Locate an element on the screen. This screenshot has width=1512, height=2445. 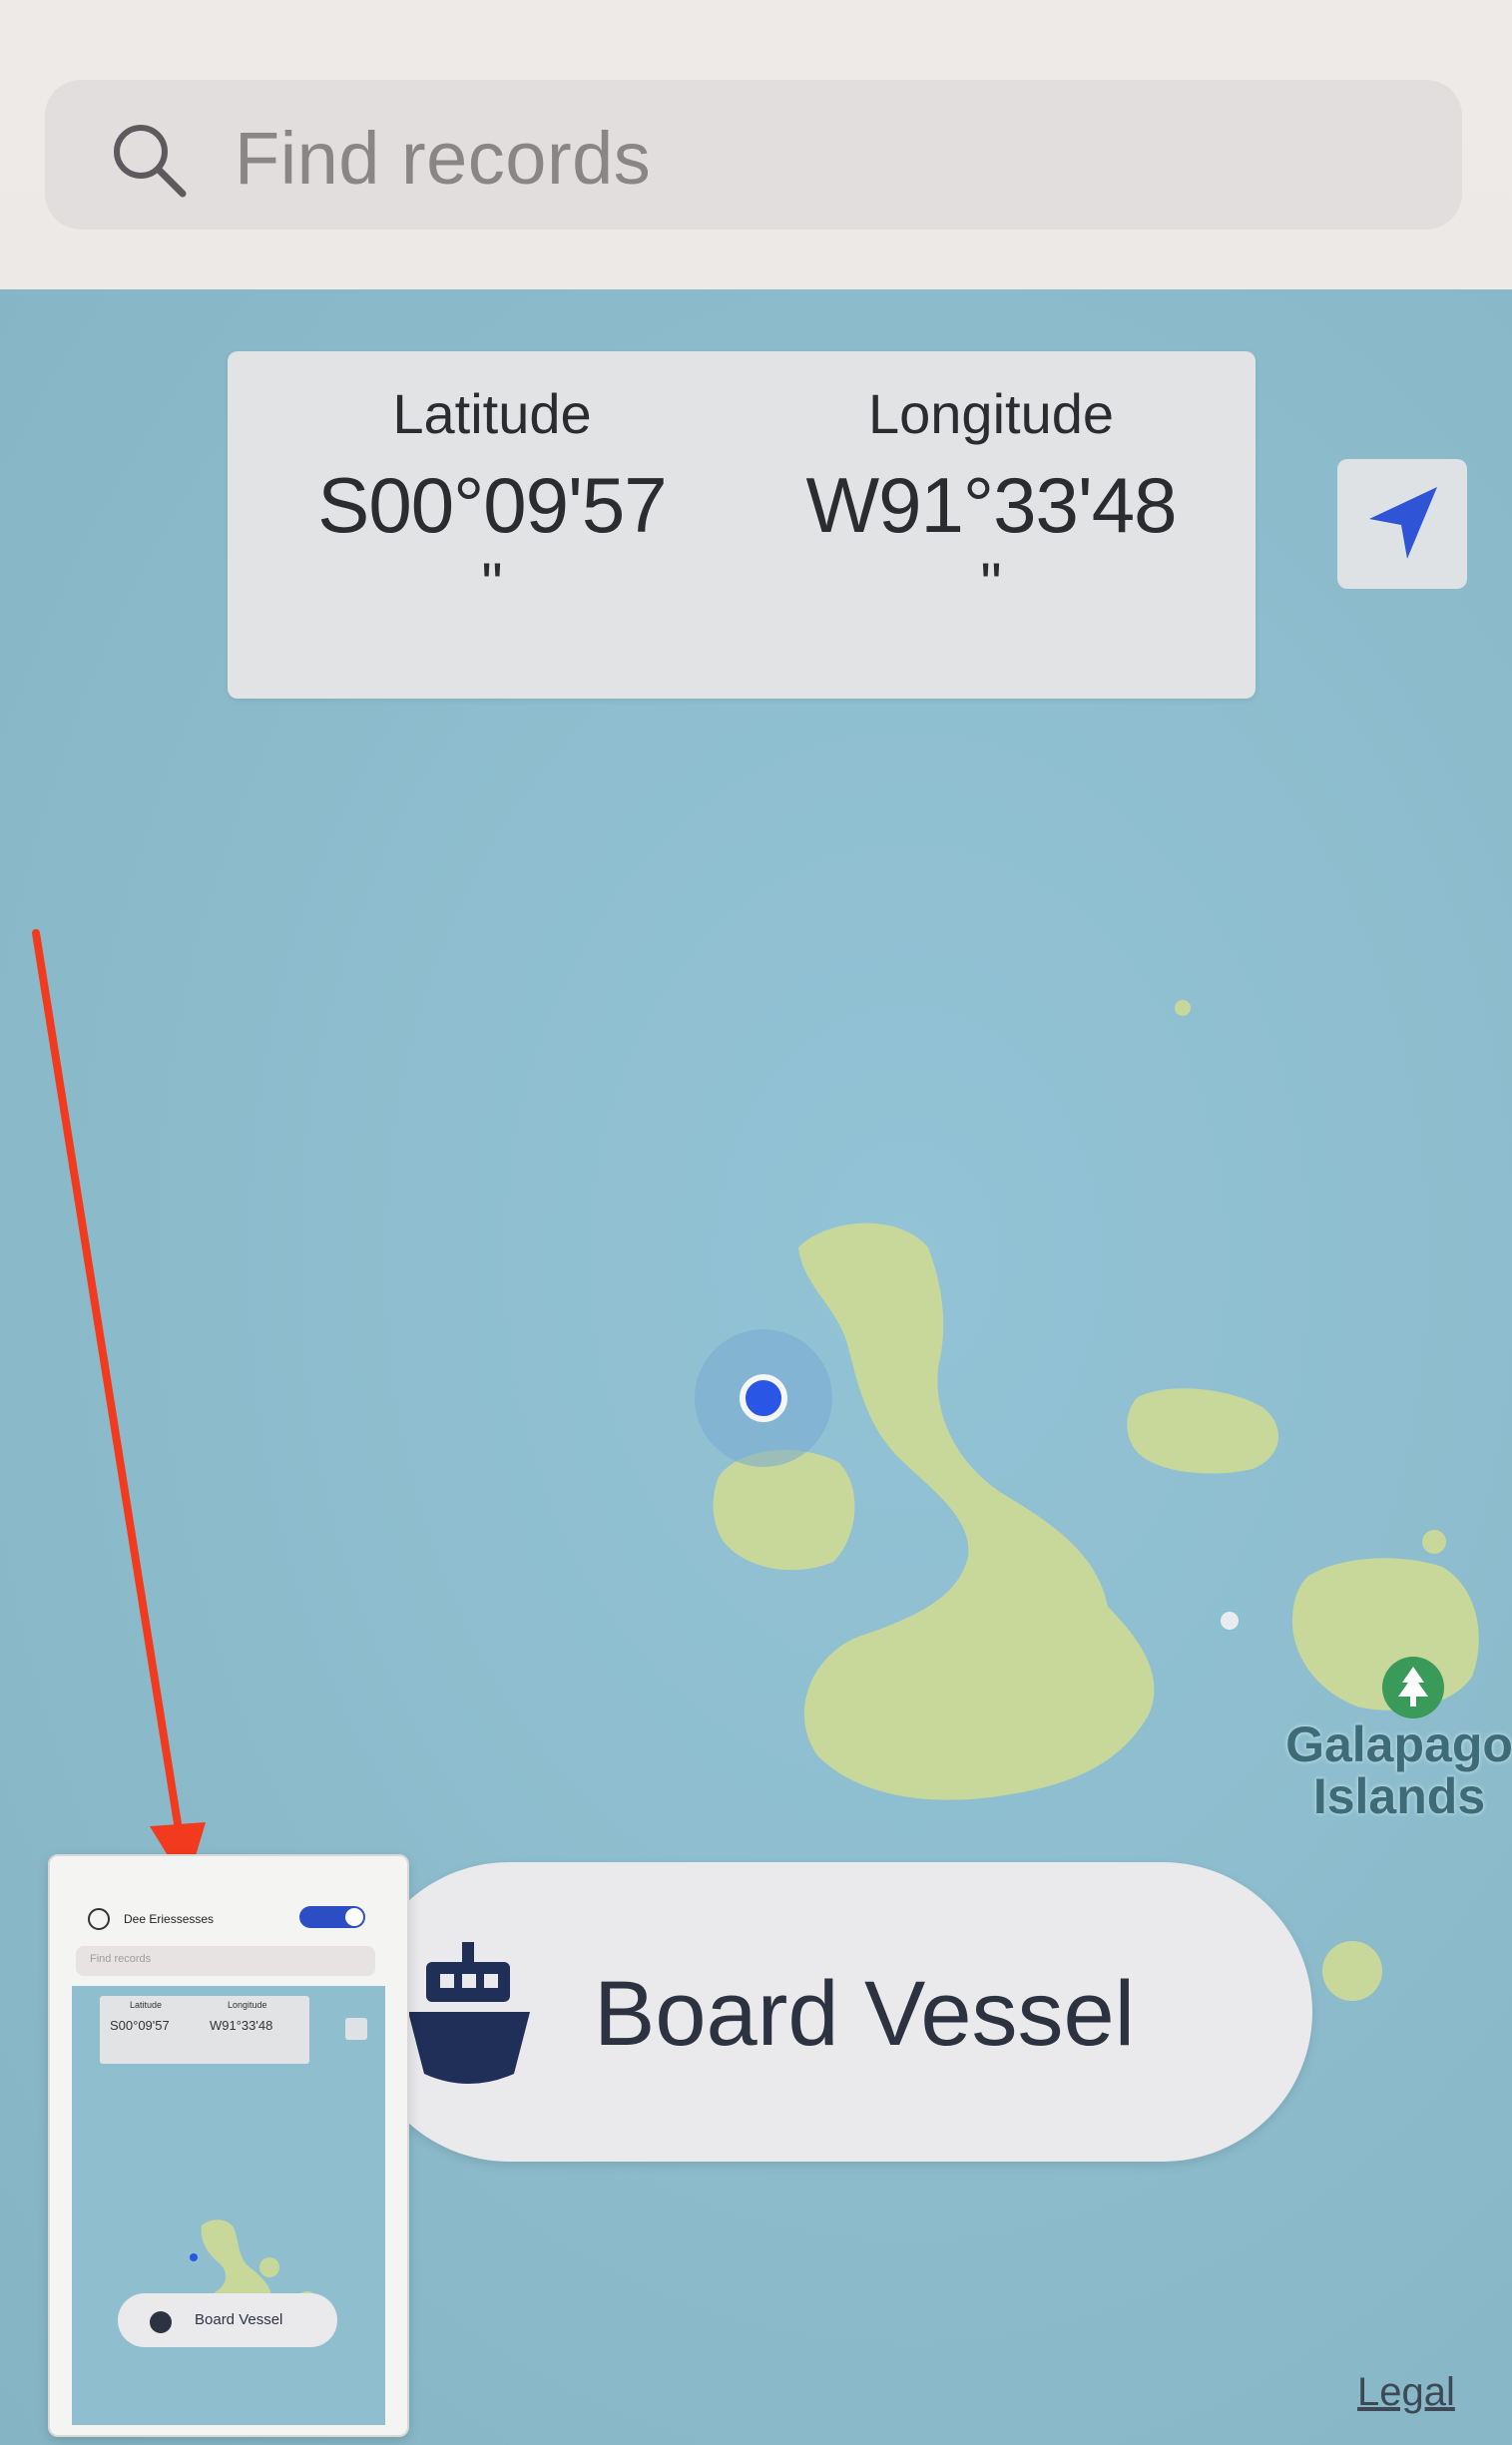
legal-link: Legal is located at coordinates (1406, 2392).